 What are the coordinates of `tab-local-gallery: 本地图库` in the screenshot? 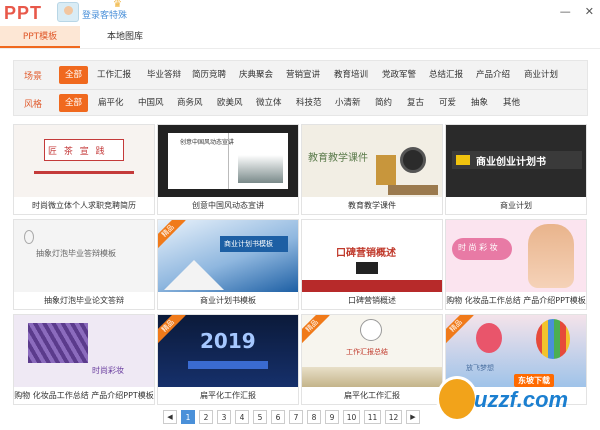 It's located at (125, 37).